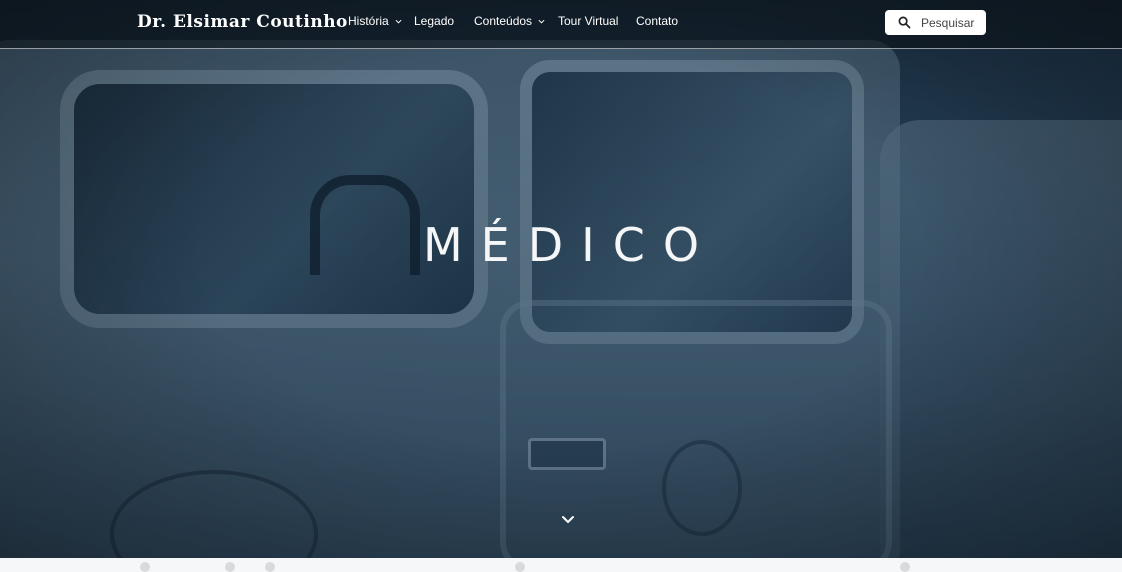  Describe the element at coordinates (368, 21) in the screenshot. I see `nav-item-label: História` at that location.